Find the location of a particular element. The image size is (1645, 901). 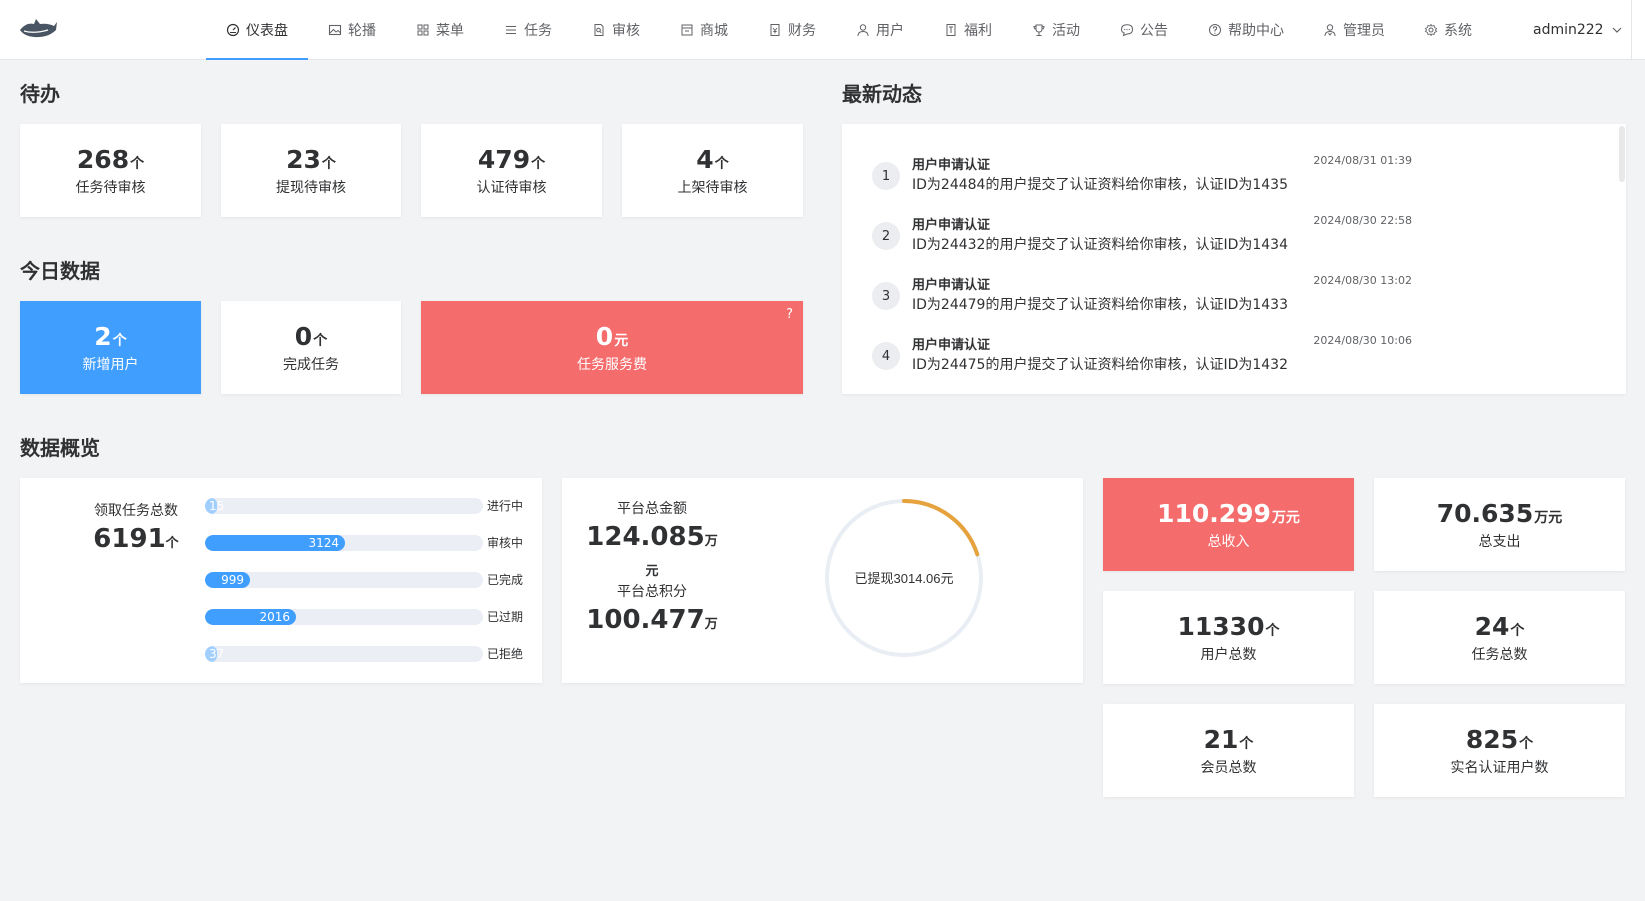

task-bar-row: 999 已完成 is located at coordinates (370, 580).